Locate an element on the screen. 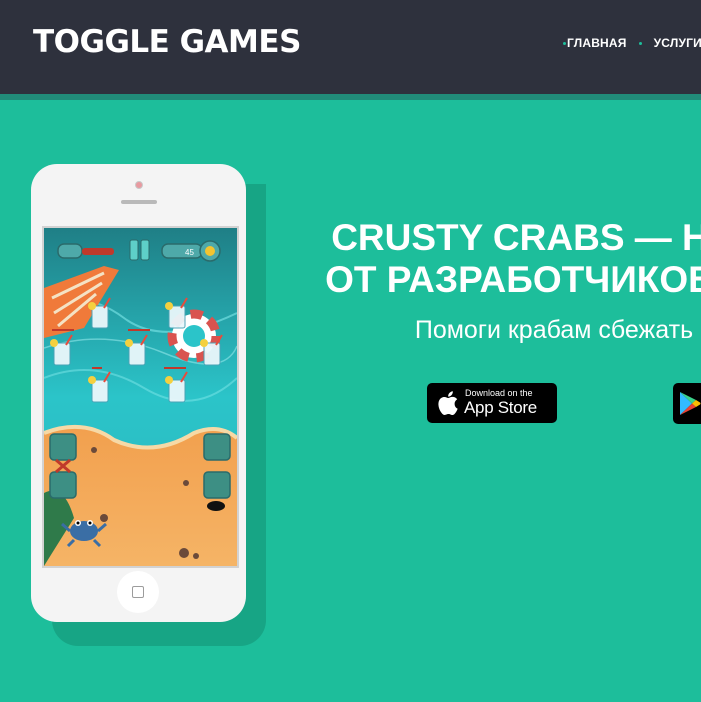 This screenshot has height=702, width=701. app-store-button: Download on the App Store is located at coordinates (492, 403).